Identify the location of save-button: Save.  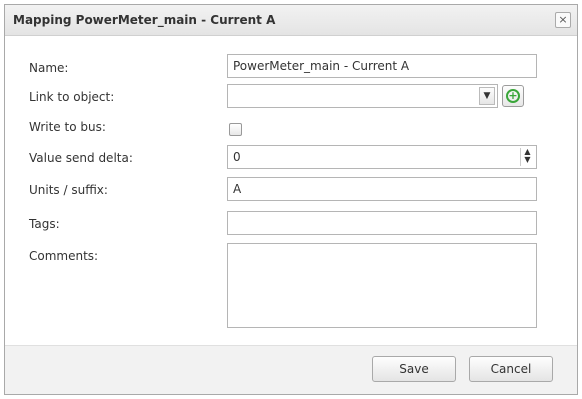
(414, 369).